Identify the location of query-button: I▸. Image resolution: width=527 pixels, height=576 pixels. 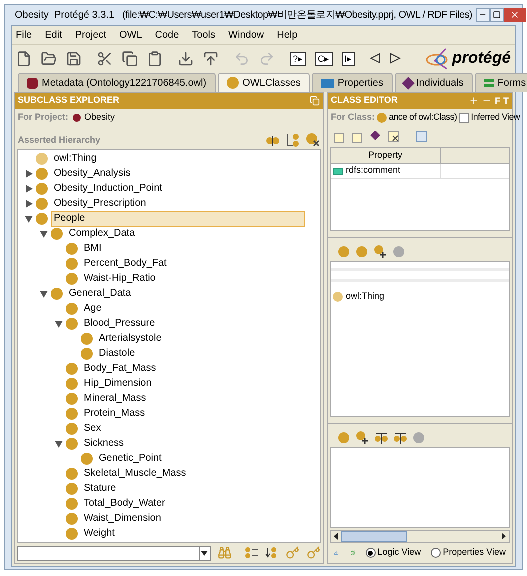
(349, 59).